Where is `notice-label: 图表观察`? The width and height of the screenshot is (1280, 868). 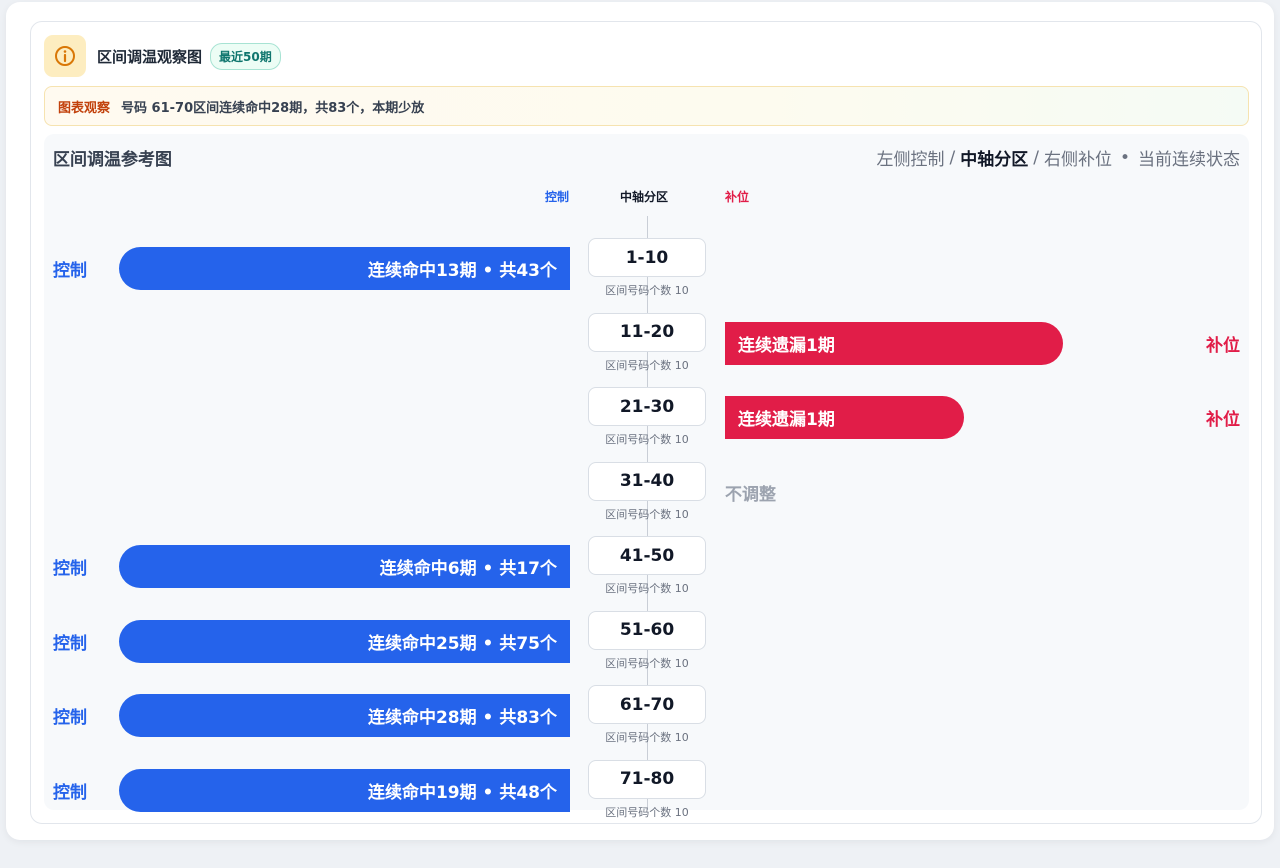 notice-label: 图表观察 is located at coordinates (84, 108).